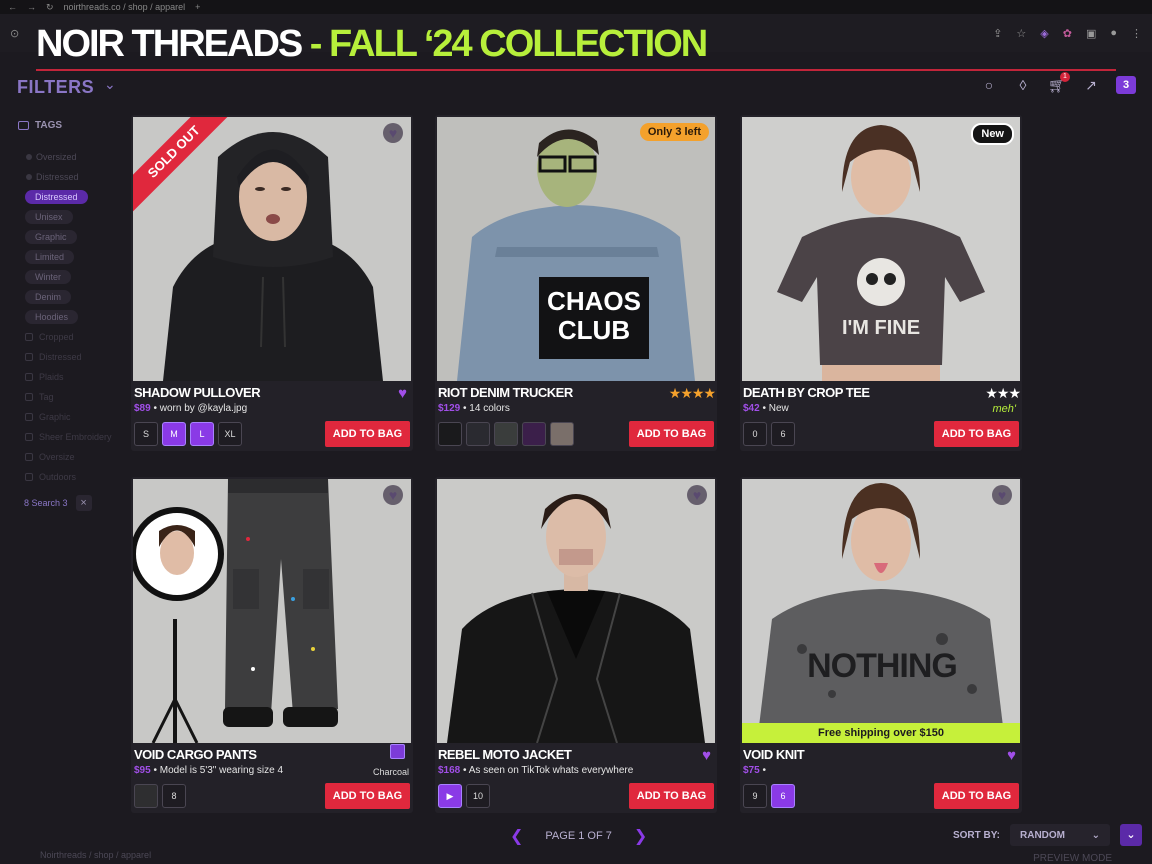 The image size is (1152, 864). I want to click on product-image: NOTHING Free shipping over $150 ♥, so click(881, 611).